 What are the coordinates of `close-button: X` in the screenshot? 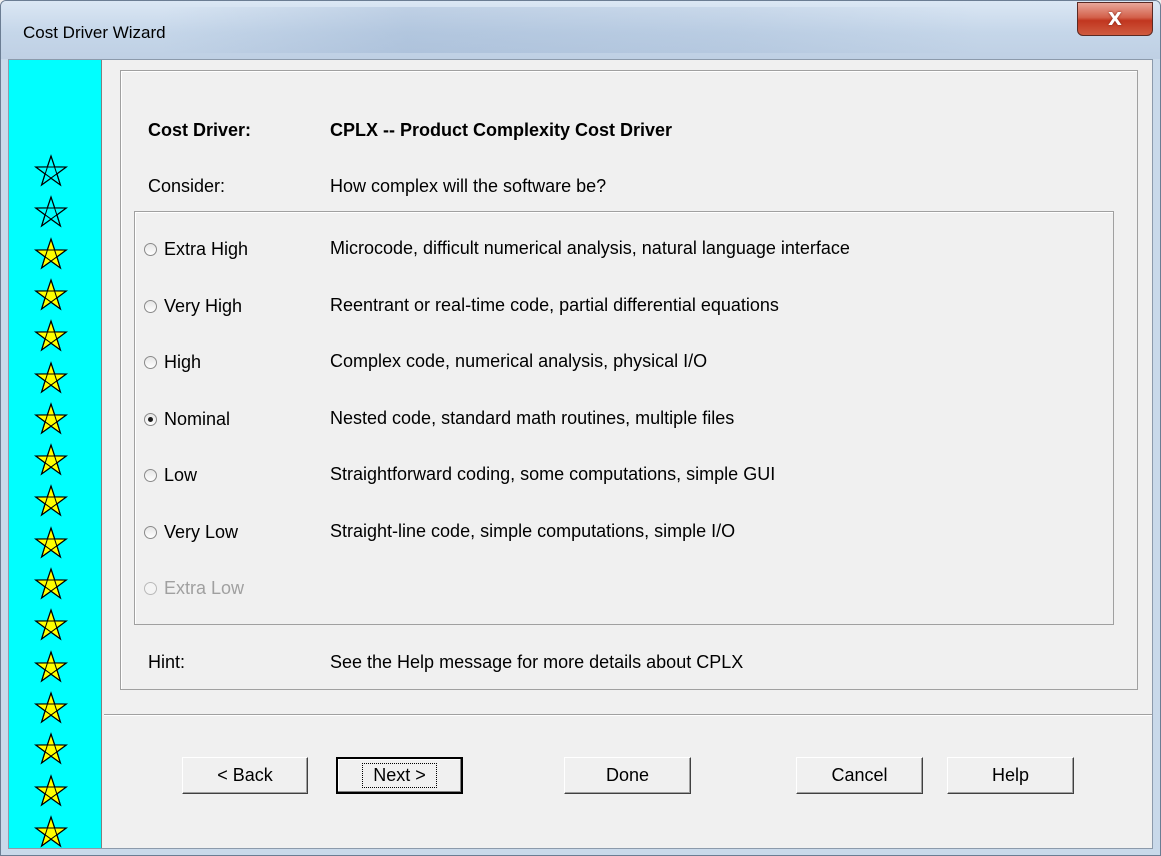 It's located at (1115, 19).